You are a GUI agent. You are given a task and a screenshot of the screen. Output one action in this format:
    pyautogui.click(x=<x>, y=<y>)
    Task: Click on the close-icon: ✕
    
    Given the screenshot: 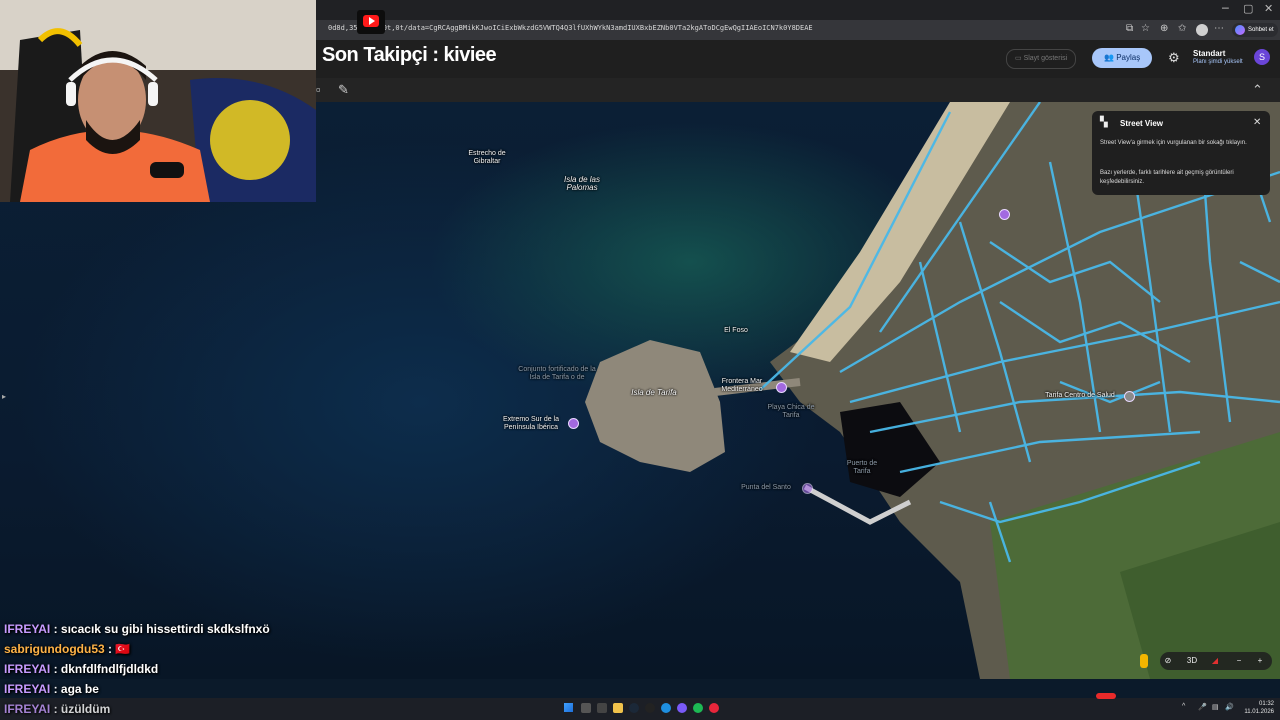 What is the action you would take?
    pyautogui.click(x=1257, y=122)
    